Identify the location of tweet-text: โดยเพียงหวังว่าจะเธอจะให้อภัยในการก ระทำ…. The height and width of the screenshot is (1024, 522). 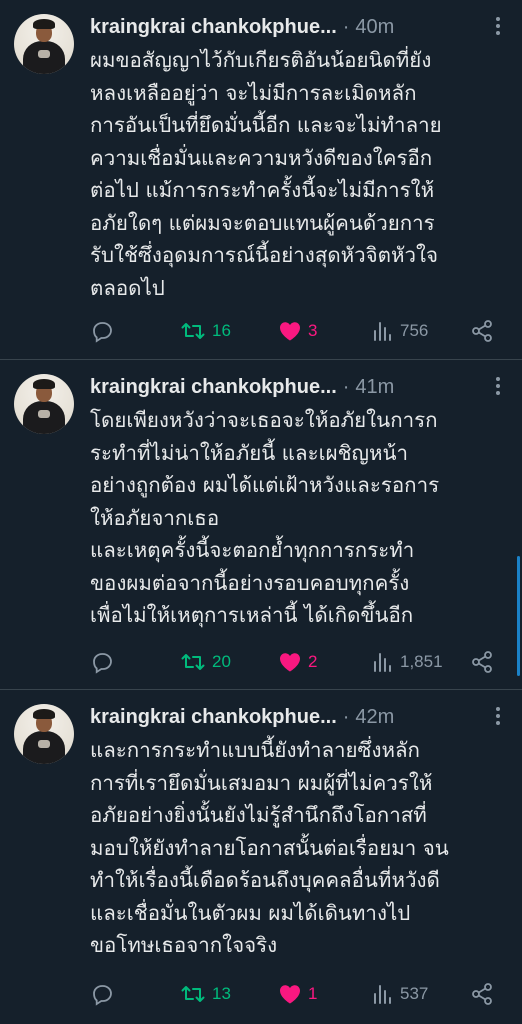
(265, 517).